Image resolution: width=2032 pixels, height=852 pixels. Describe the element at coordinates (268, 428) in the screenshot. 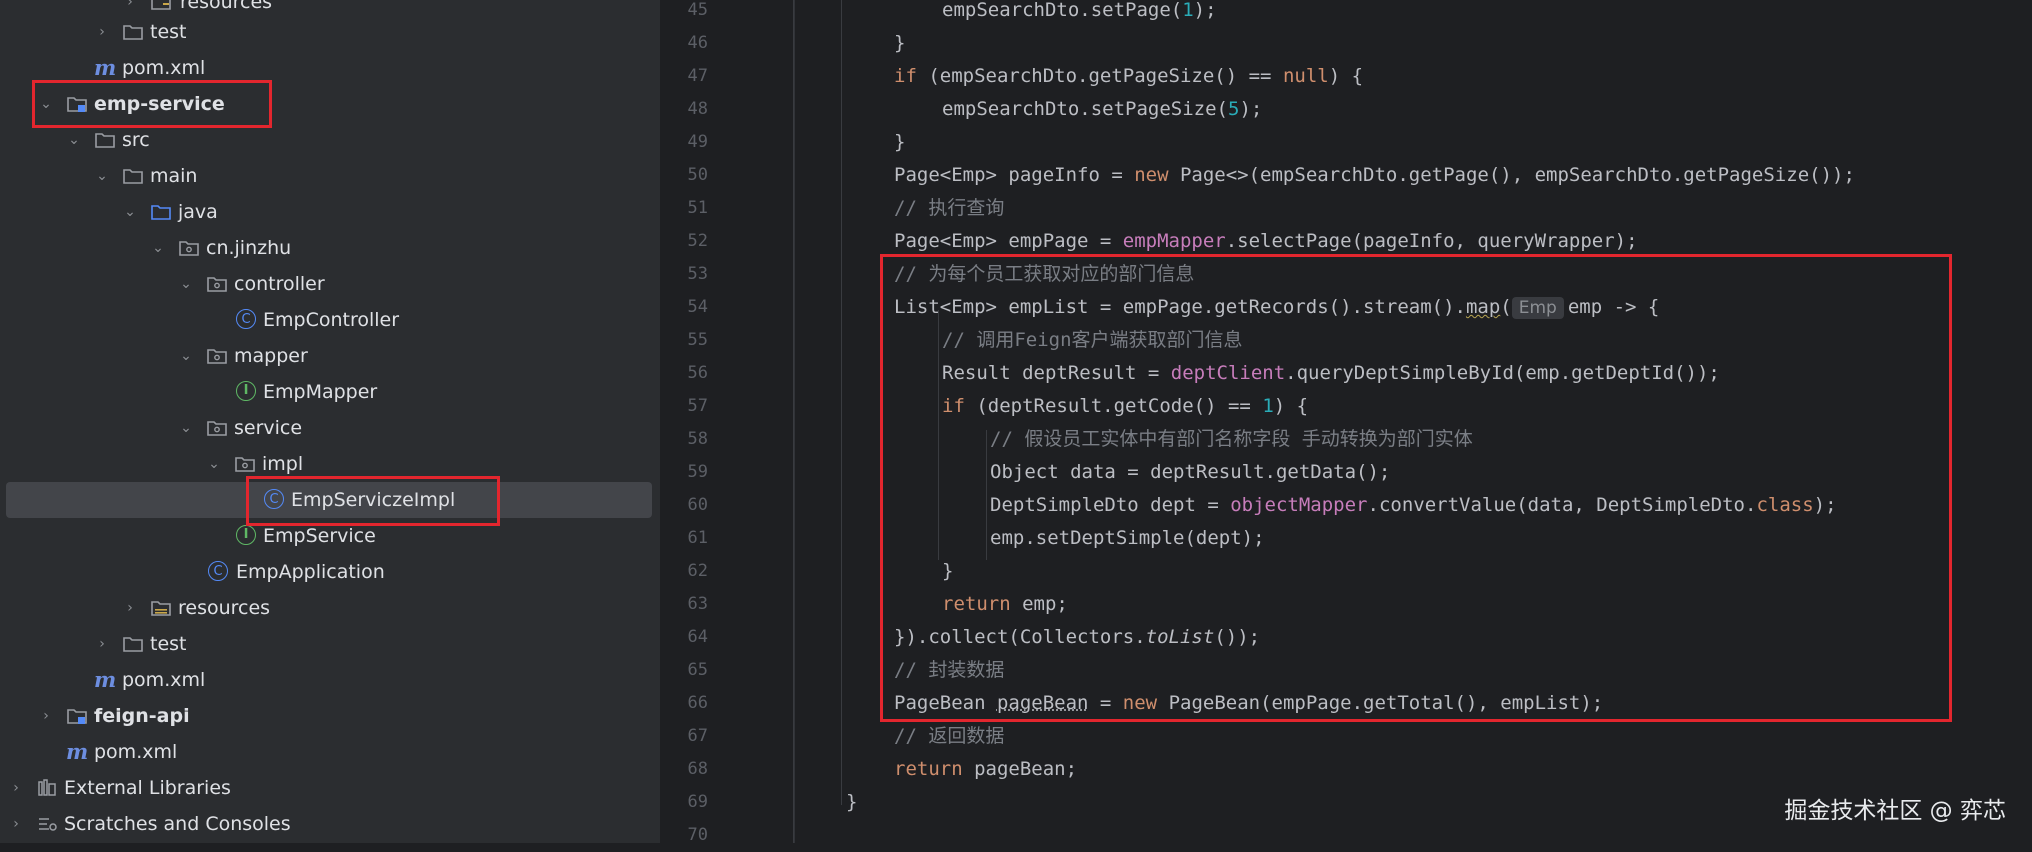

I see `tree-item-label: service` at that location.